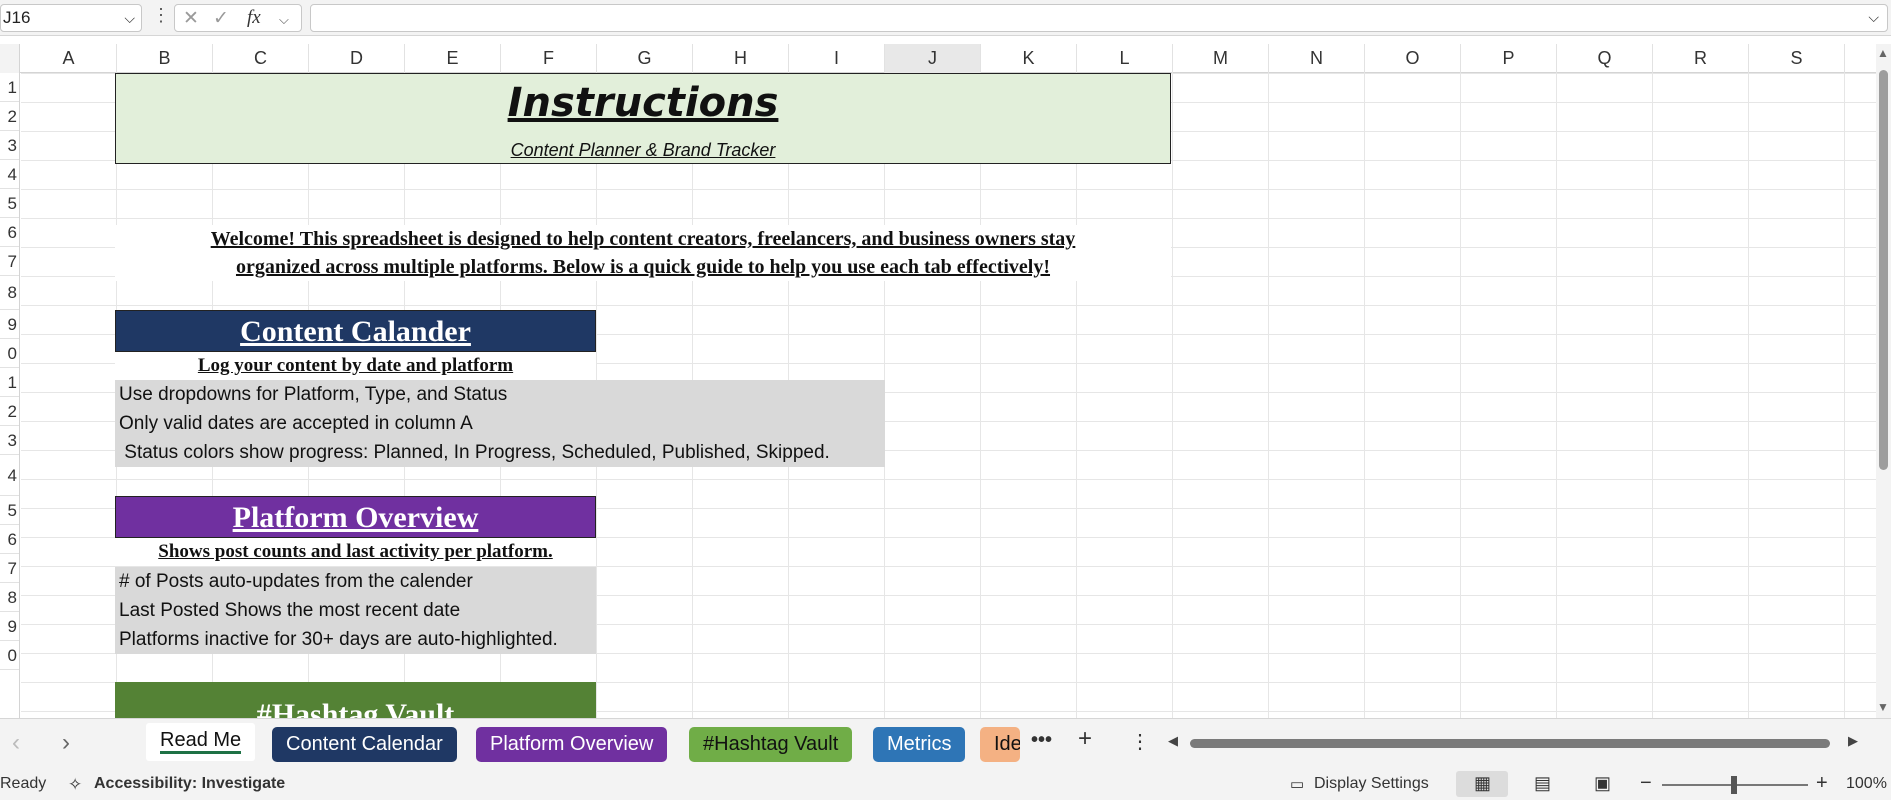  Describe the element at coordinates (1883, 270) in the screenshot. I see `vertical-scroll-thumb` at that location.